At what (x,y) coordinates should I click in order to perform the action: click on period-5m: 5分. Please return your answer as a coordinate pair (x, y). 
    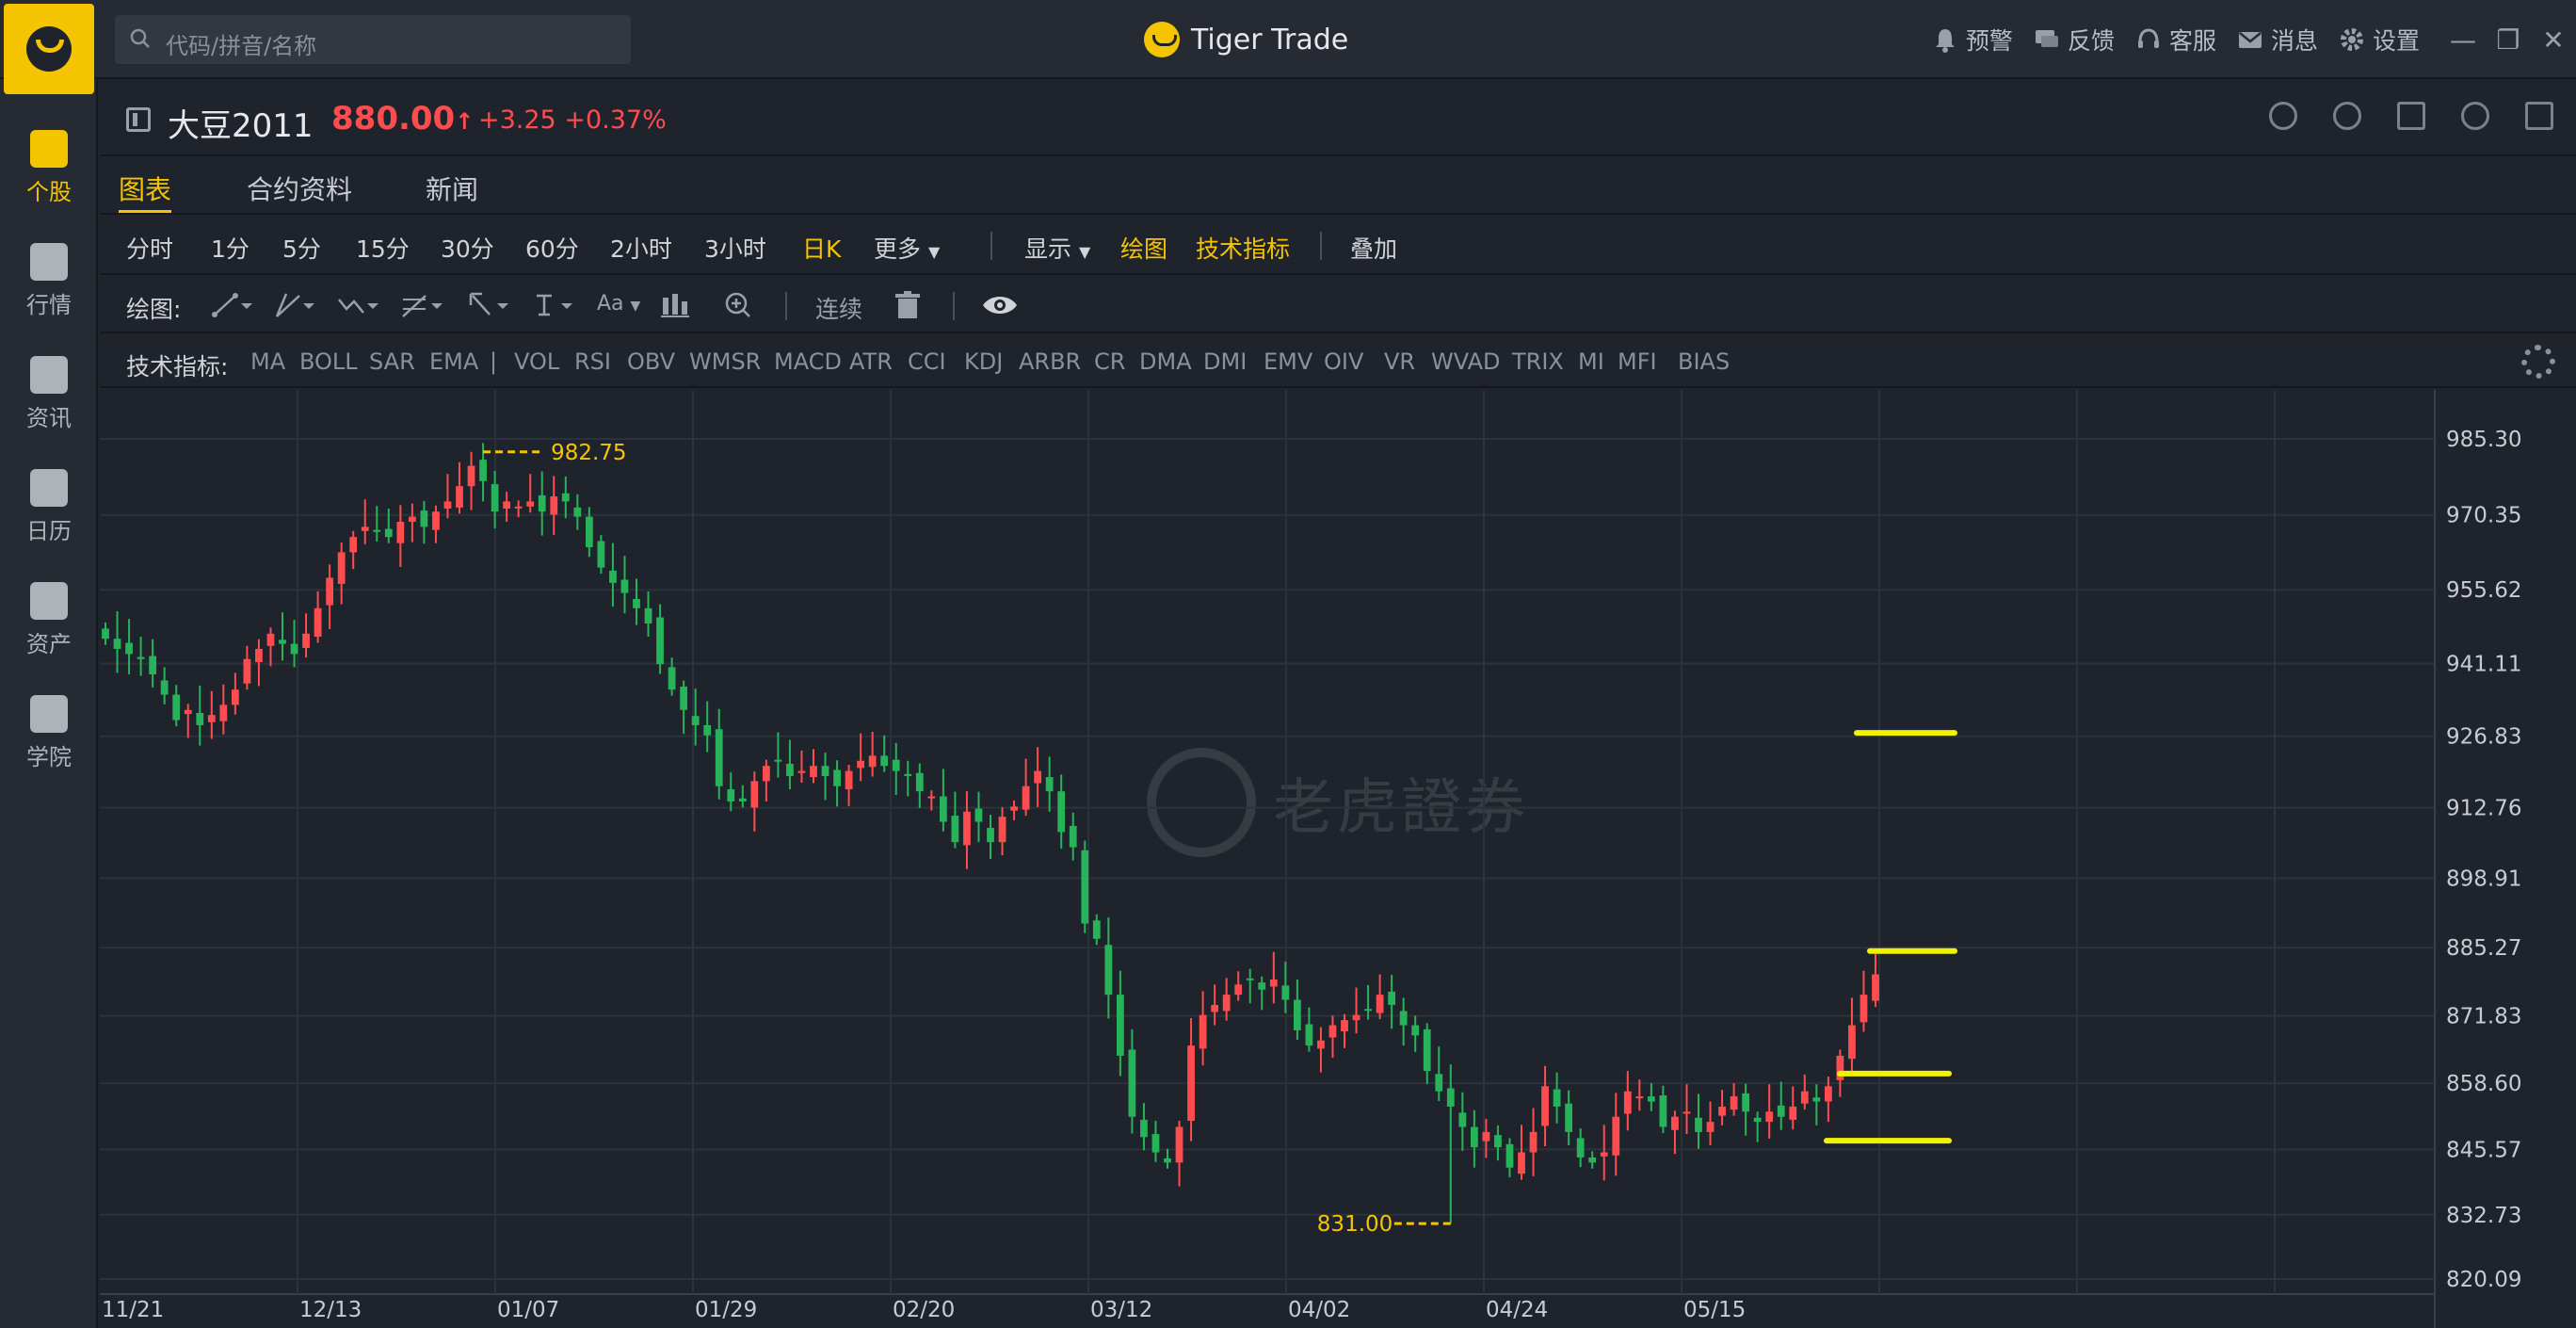
    Looking at the image, I should click on (301, 248).